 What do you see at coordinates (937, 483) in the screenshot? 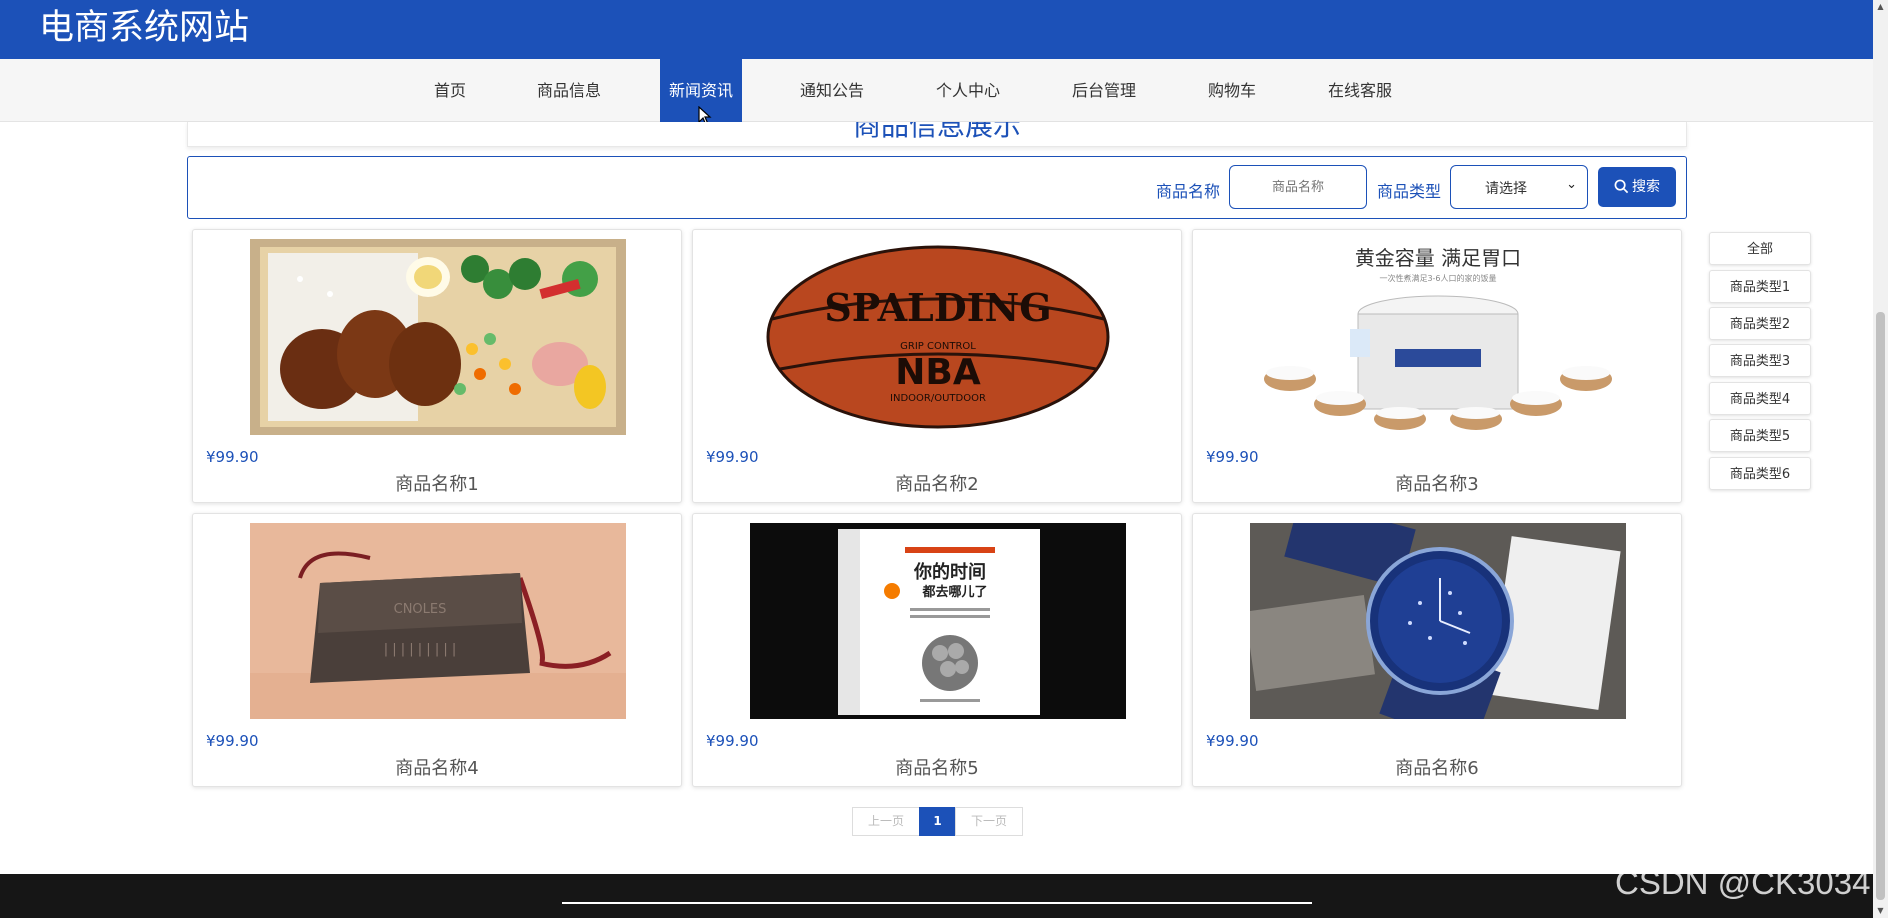
I see `product-name: 商品名称2` at bounding box center [937, 483].